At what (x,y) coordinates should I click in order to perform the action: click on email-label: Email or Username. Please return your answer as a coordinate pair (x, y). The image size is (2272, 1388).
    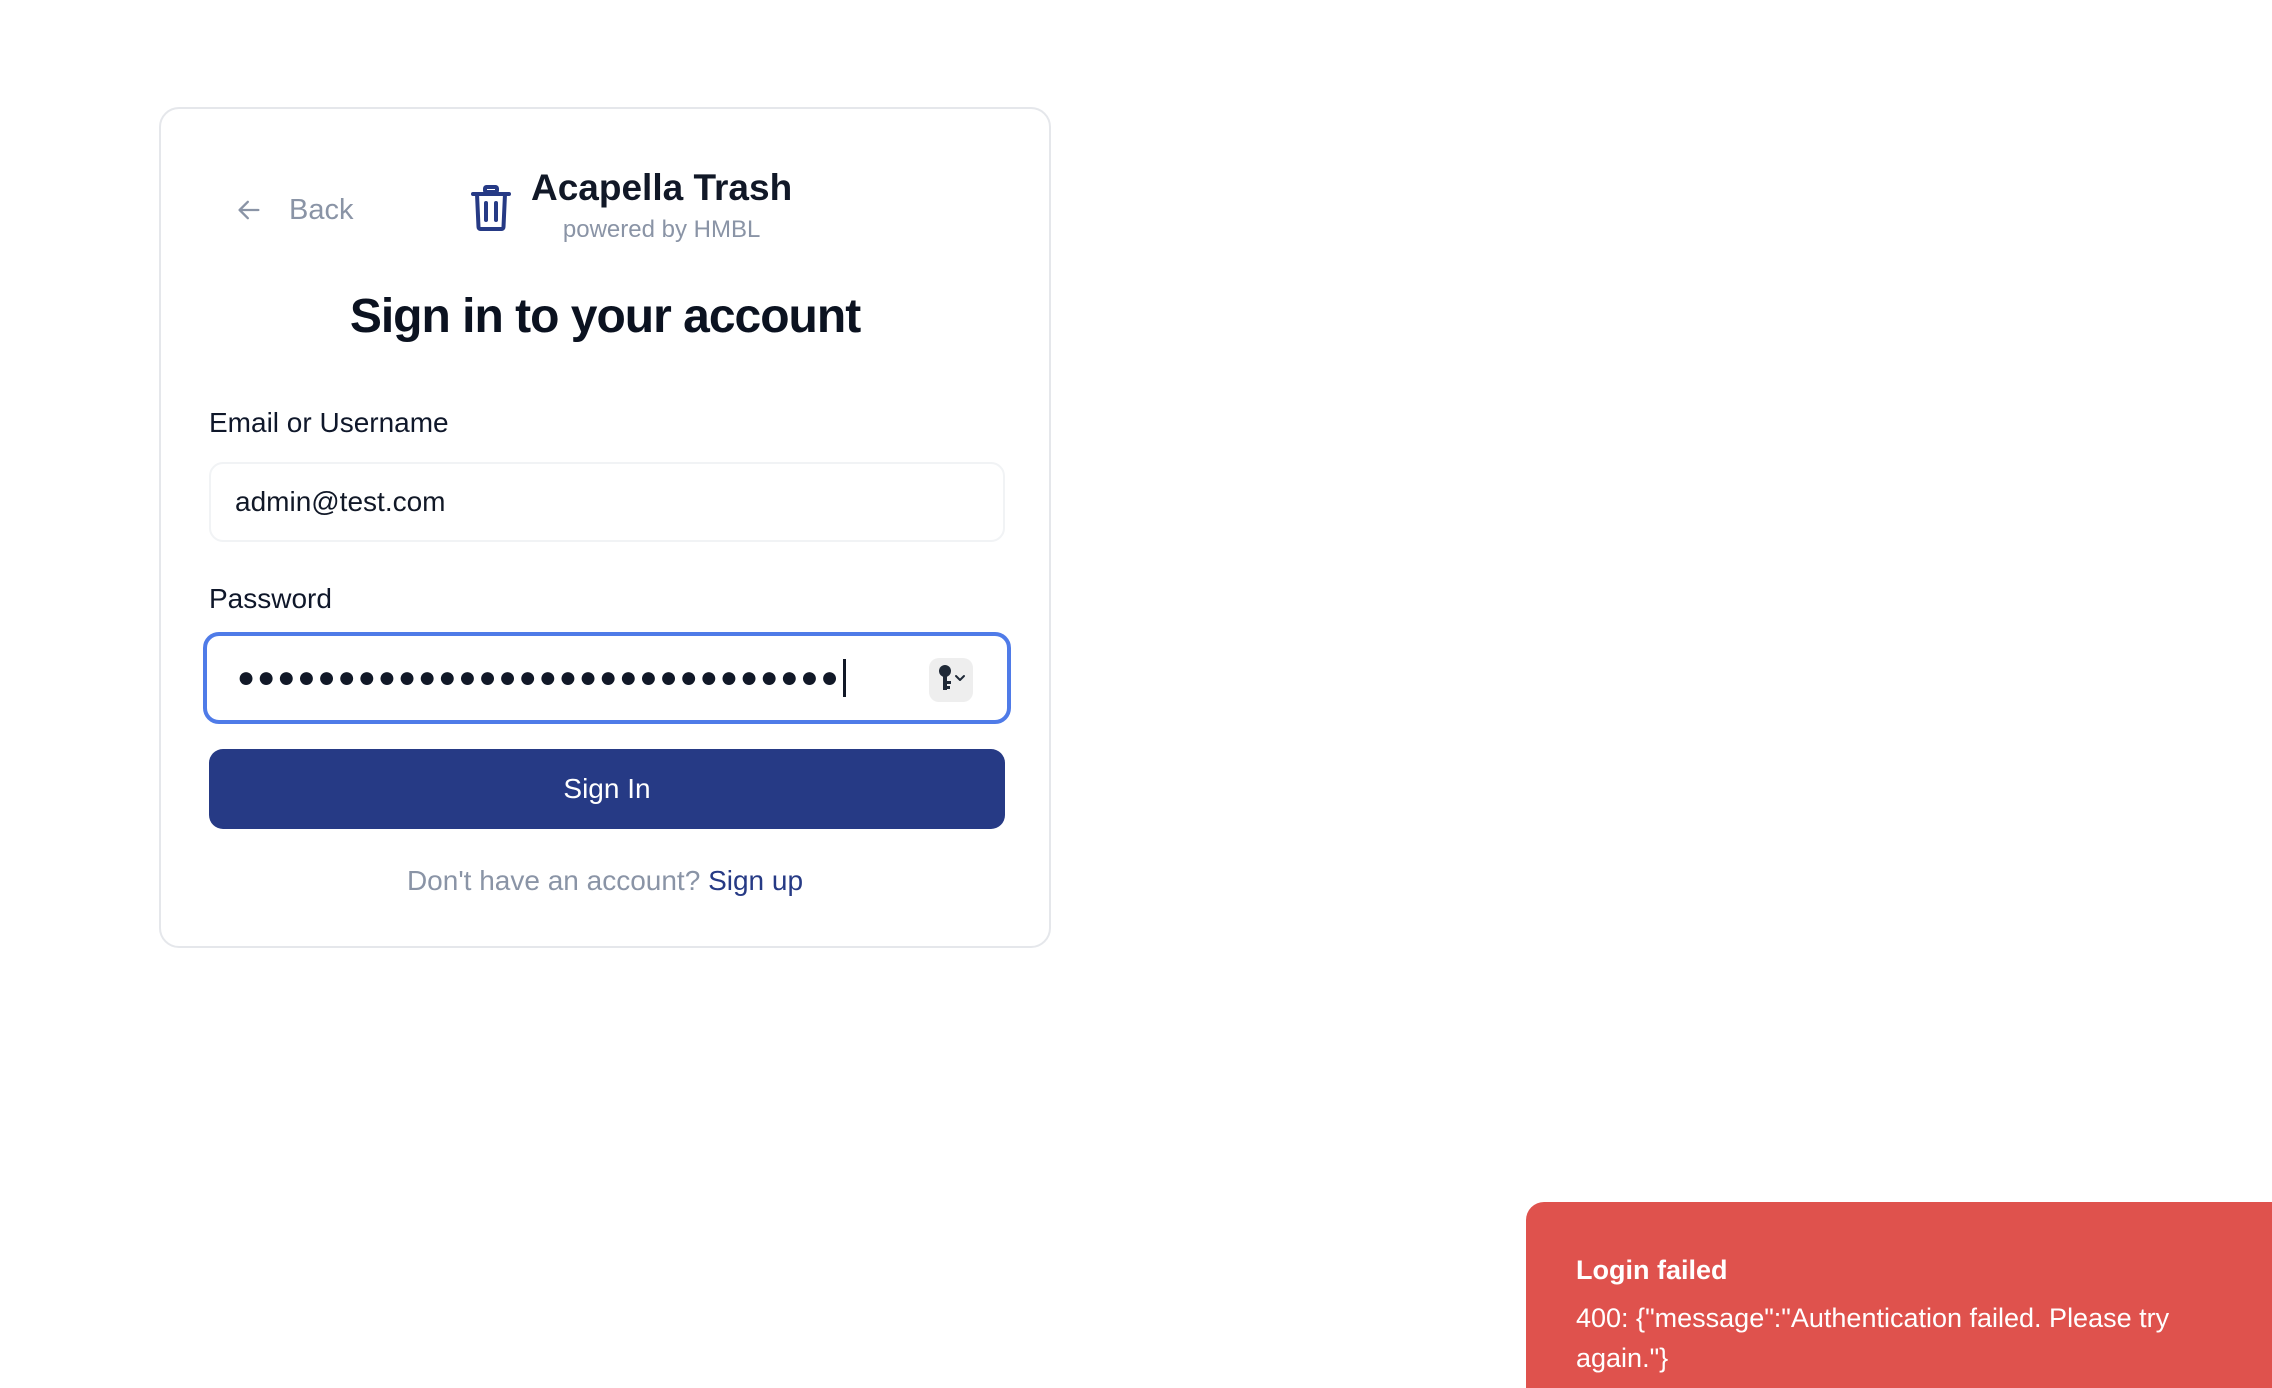
    Looking at the image, I should click on (329, 422).